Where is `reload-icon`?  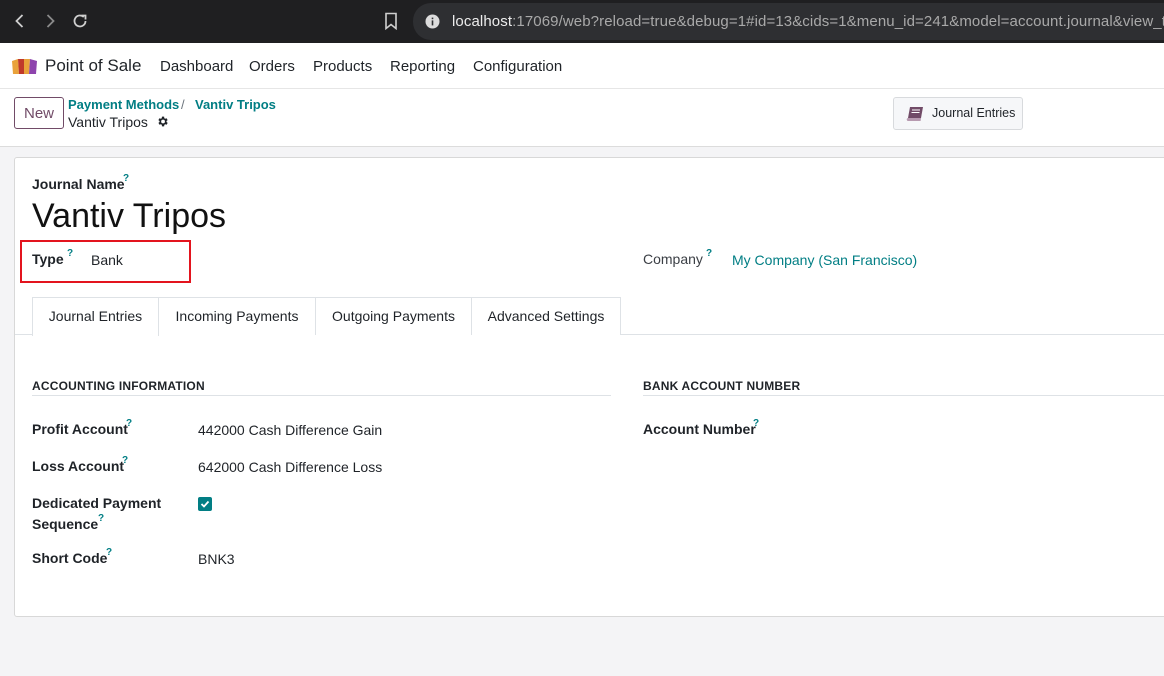 reload-icon is located at coordinates (80, 21).